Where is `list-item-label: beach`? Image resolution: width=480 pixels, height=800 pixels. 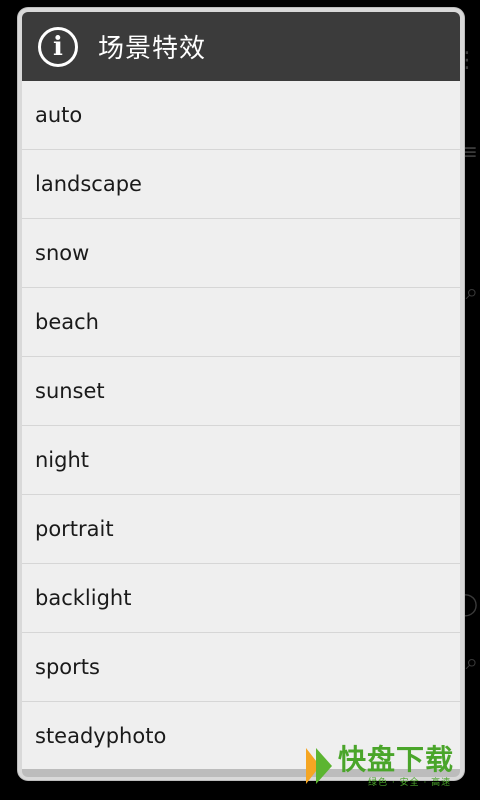 list-item-label: beach is located at coordinates (67, 322).